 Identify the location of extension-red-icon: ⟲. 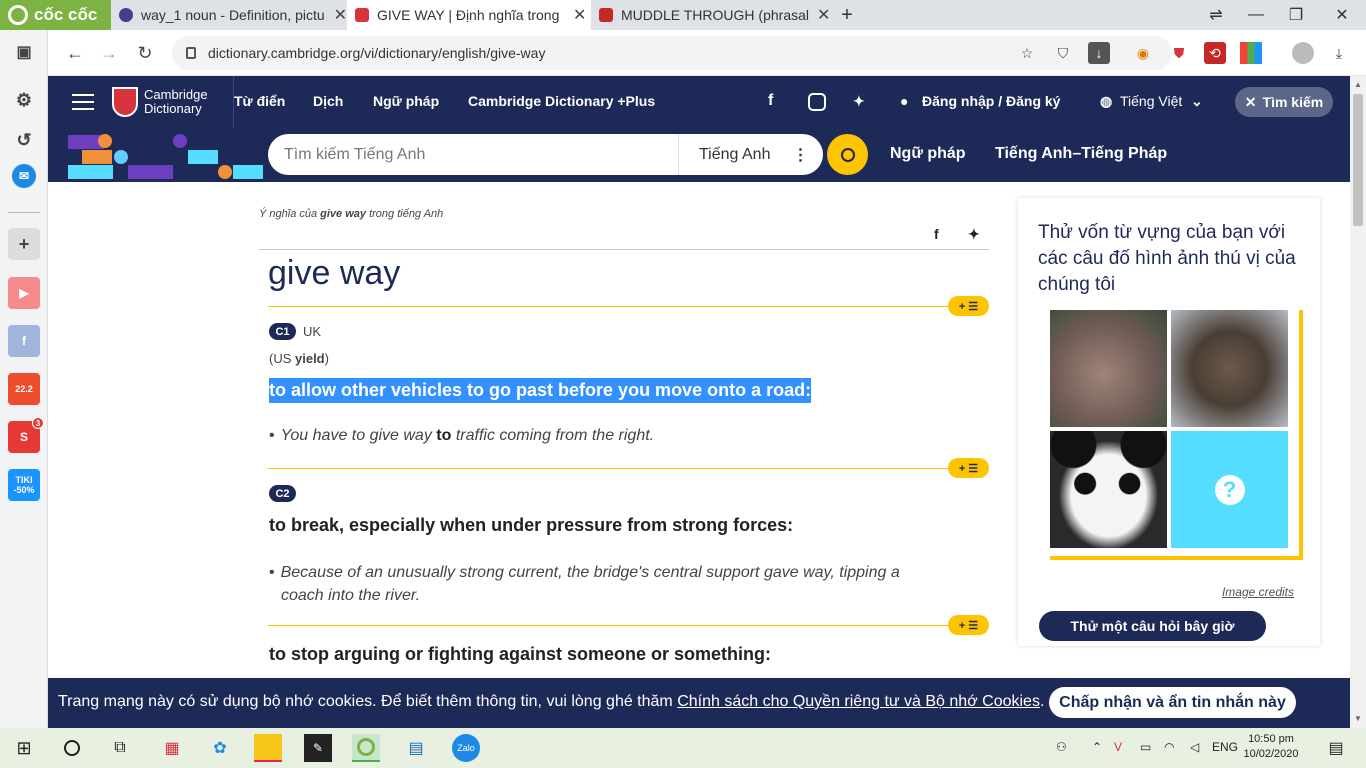
(1215, 53).